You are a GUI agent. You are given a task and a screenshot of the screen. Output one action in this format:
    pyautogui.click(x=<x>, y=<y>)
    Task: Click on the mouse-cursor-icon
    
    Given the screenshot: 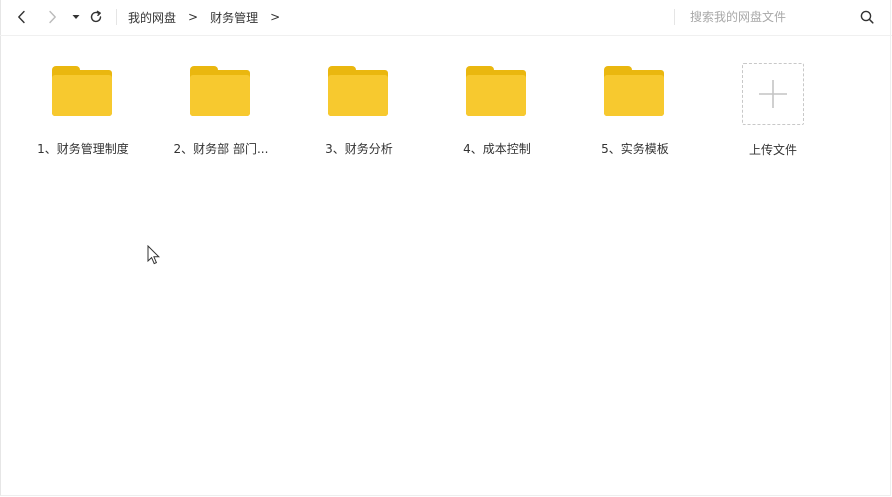 What is the action you would take?
    pyautogui.click(x=154, y=255)
    